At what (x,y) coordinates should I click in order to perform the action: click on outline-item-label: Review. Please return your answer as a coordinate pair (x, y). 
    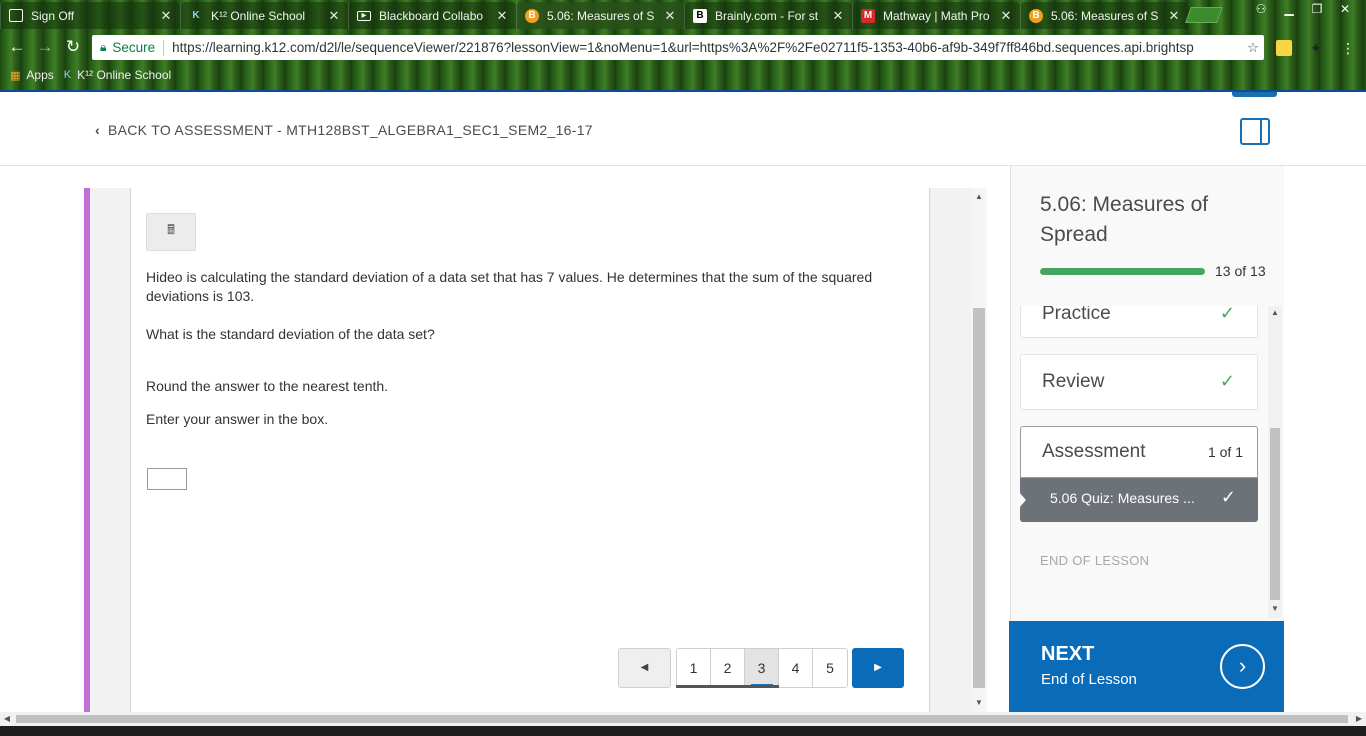
    Looking at the image, I should click on (1073, 381).